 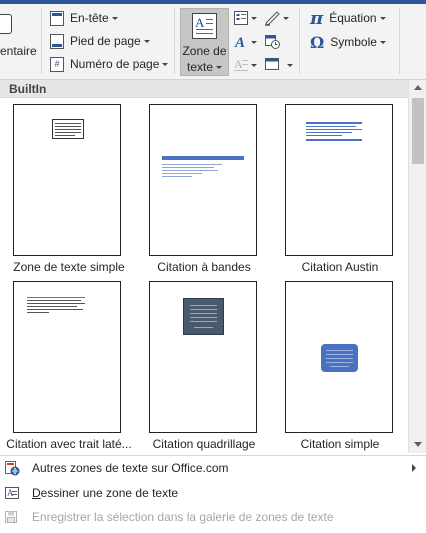 I want to click on scrollbar-thumb, so click(x=418, y=131).